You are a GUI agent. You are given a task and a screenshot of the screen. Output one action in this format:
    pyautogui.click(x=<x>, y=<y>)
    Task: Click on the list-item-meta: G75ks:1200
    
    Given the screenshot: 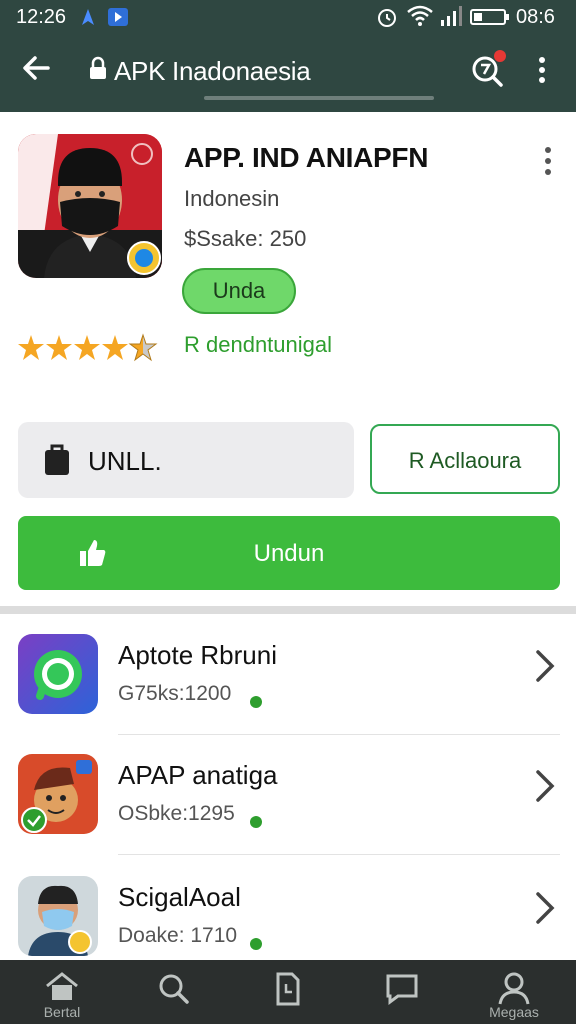 What is the action you would take?
    pyautogui.click(x=175, y=693)
    